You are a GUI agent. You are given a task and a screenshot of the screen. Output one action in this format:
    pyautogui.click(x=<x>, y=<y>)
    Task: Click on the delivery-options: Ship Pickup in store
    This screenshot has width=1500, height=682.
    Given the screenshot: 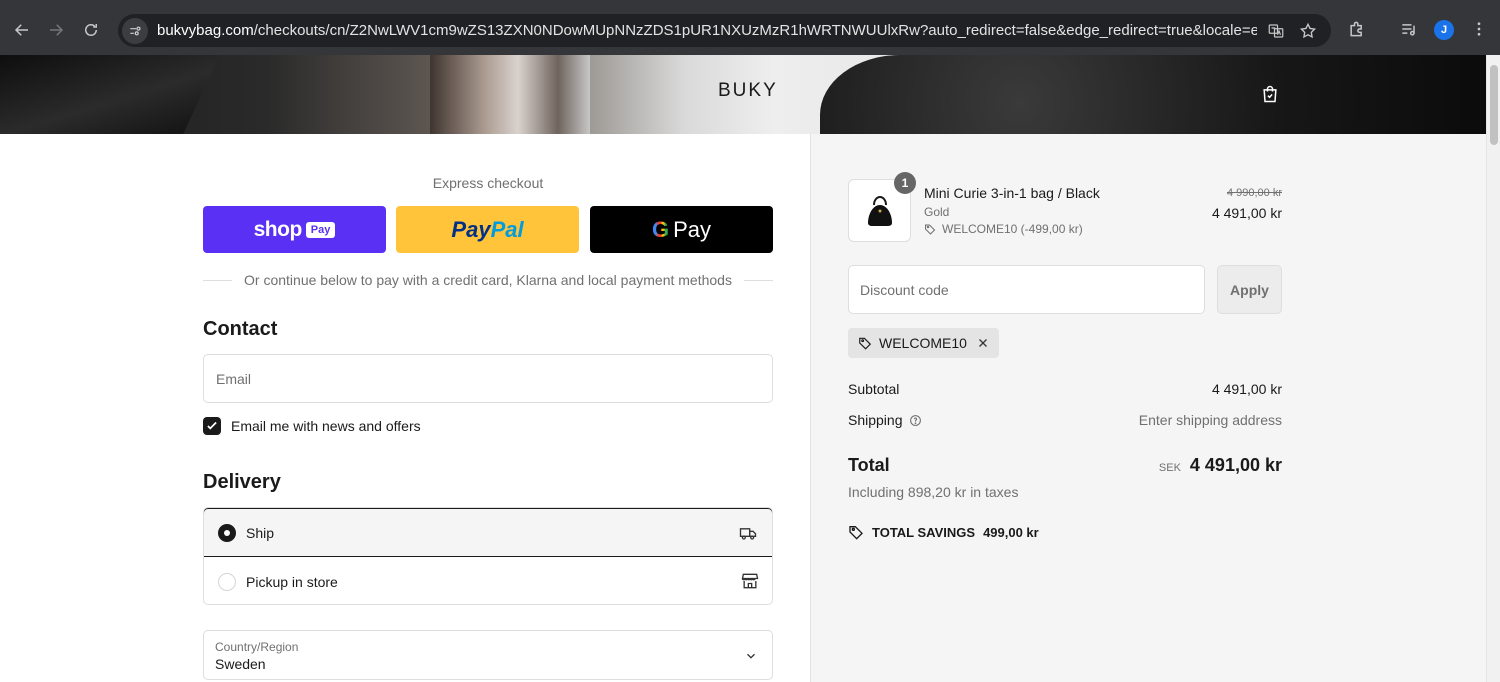 What is the action you would take?
    pyautogui.click(x=488, y=556)
    